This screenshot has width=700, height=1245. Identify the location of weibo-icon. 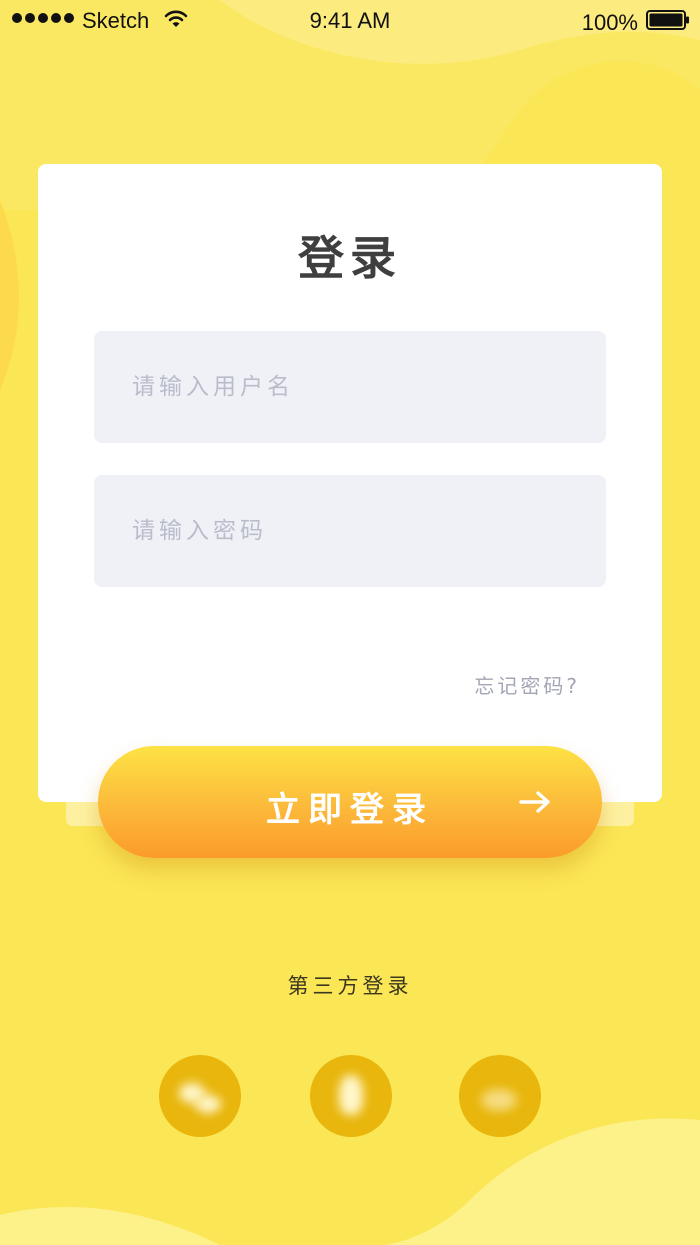
(500, 1096).